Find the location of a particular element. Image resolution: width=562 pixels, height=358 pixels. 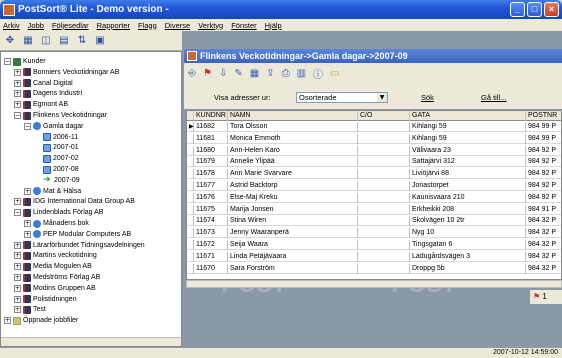

table-row: 11674 Stina Wiren Skolvägen 10 2tr 984 32 P is located at coordinates (374, 221).